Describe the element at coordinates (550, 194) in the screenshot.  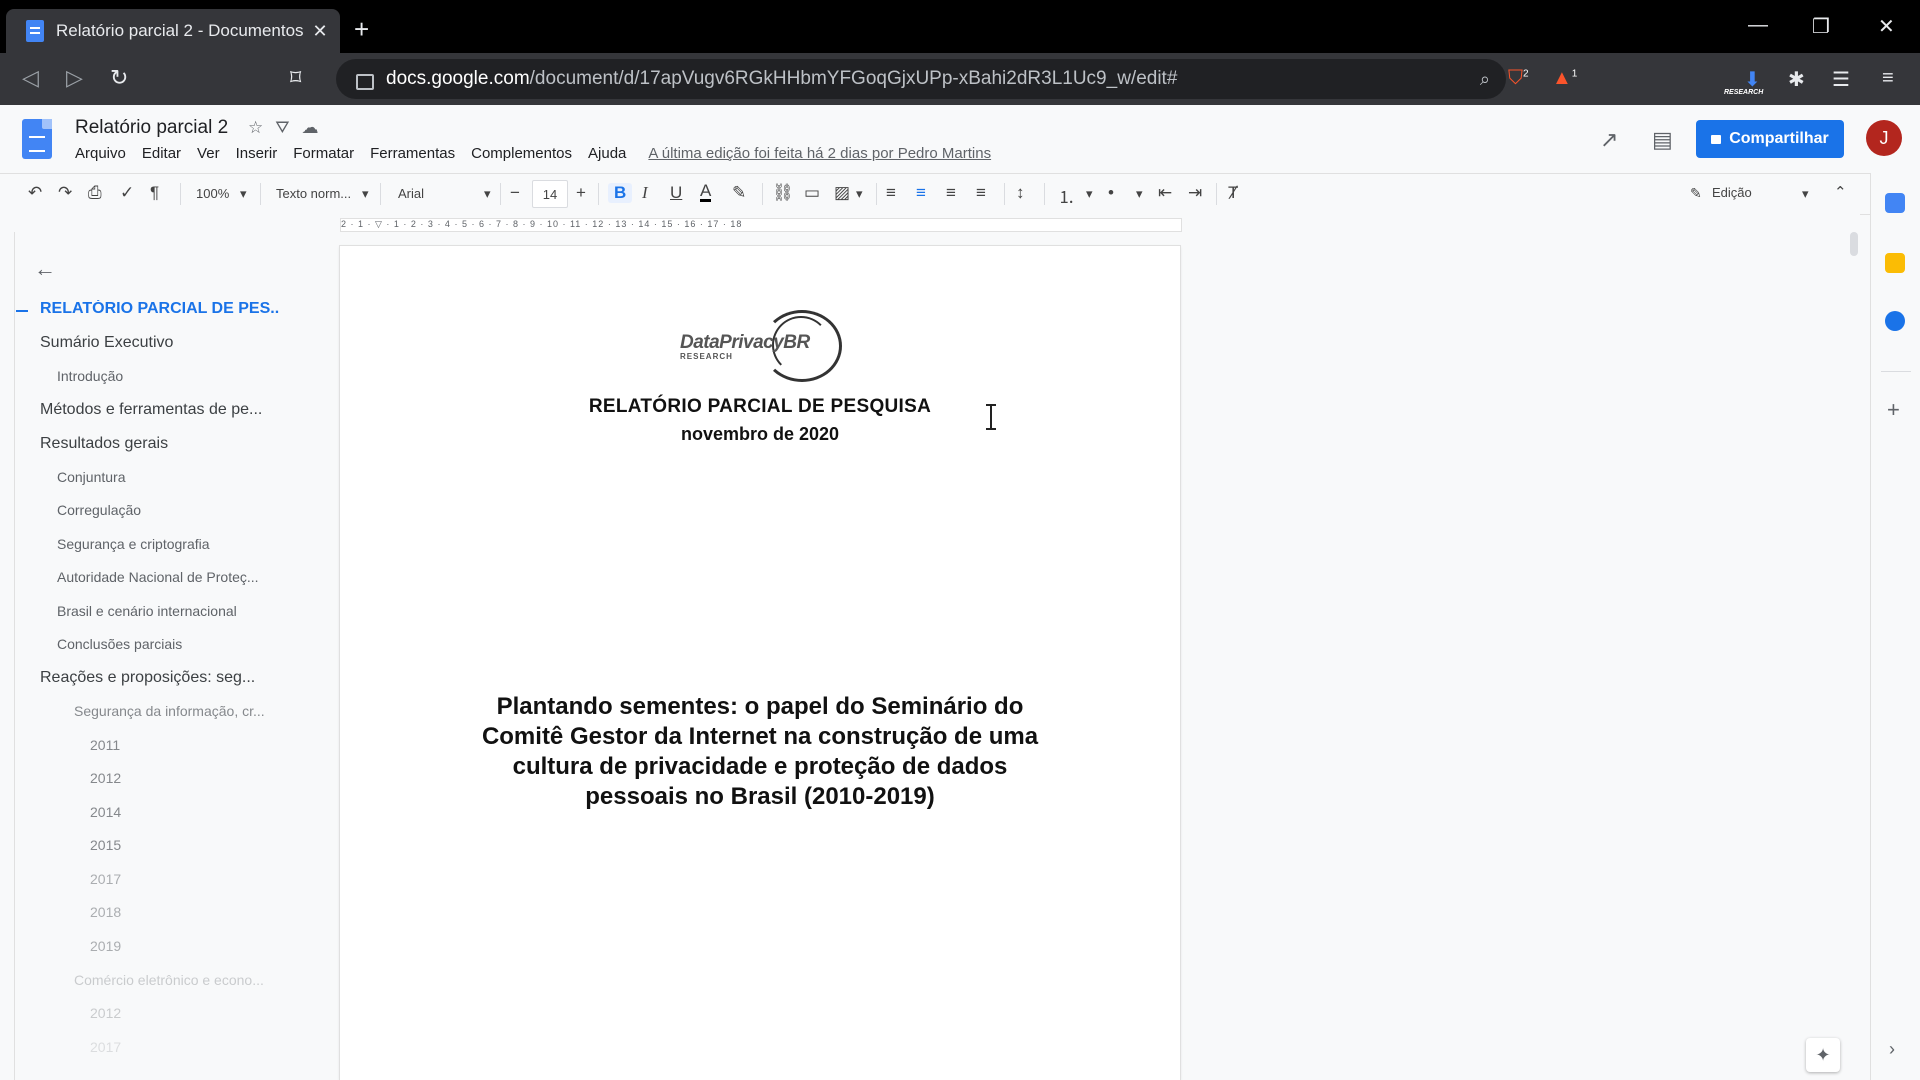
I see `font-size-input: 14` at that location.